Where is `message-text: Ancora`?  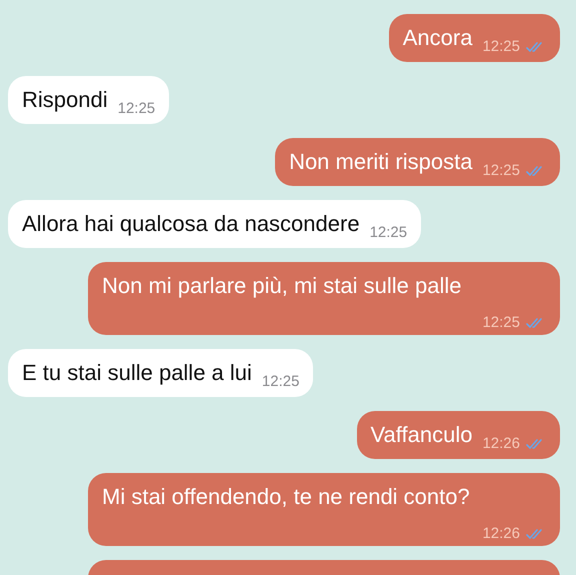 message-text: Ancora is located at coordinates (437, 38).